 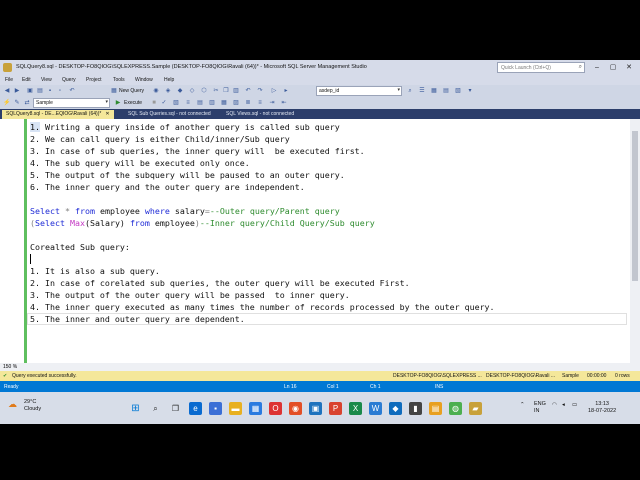 I want to click on ssms-taskbar-icon: ▰, so click(x=475, y=408).